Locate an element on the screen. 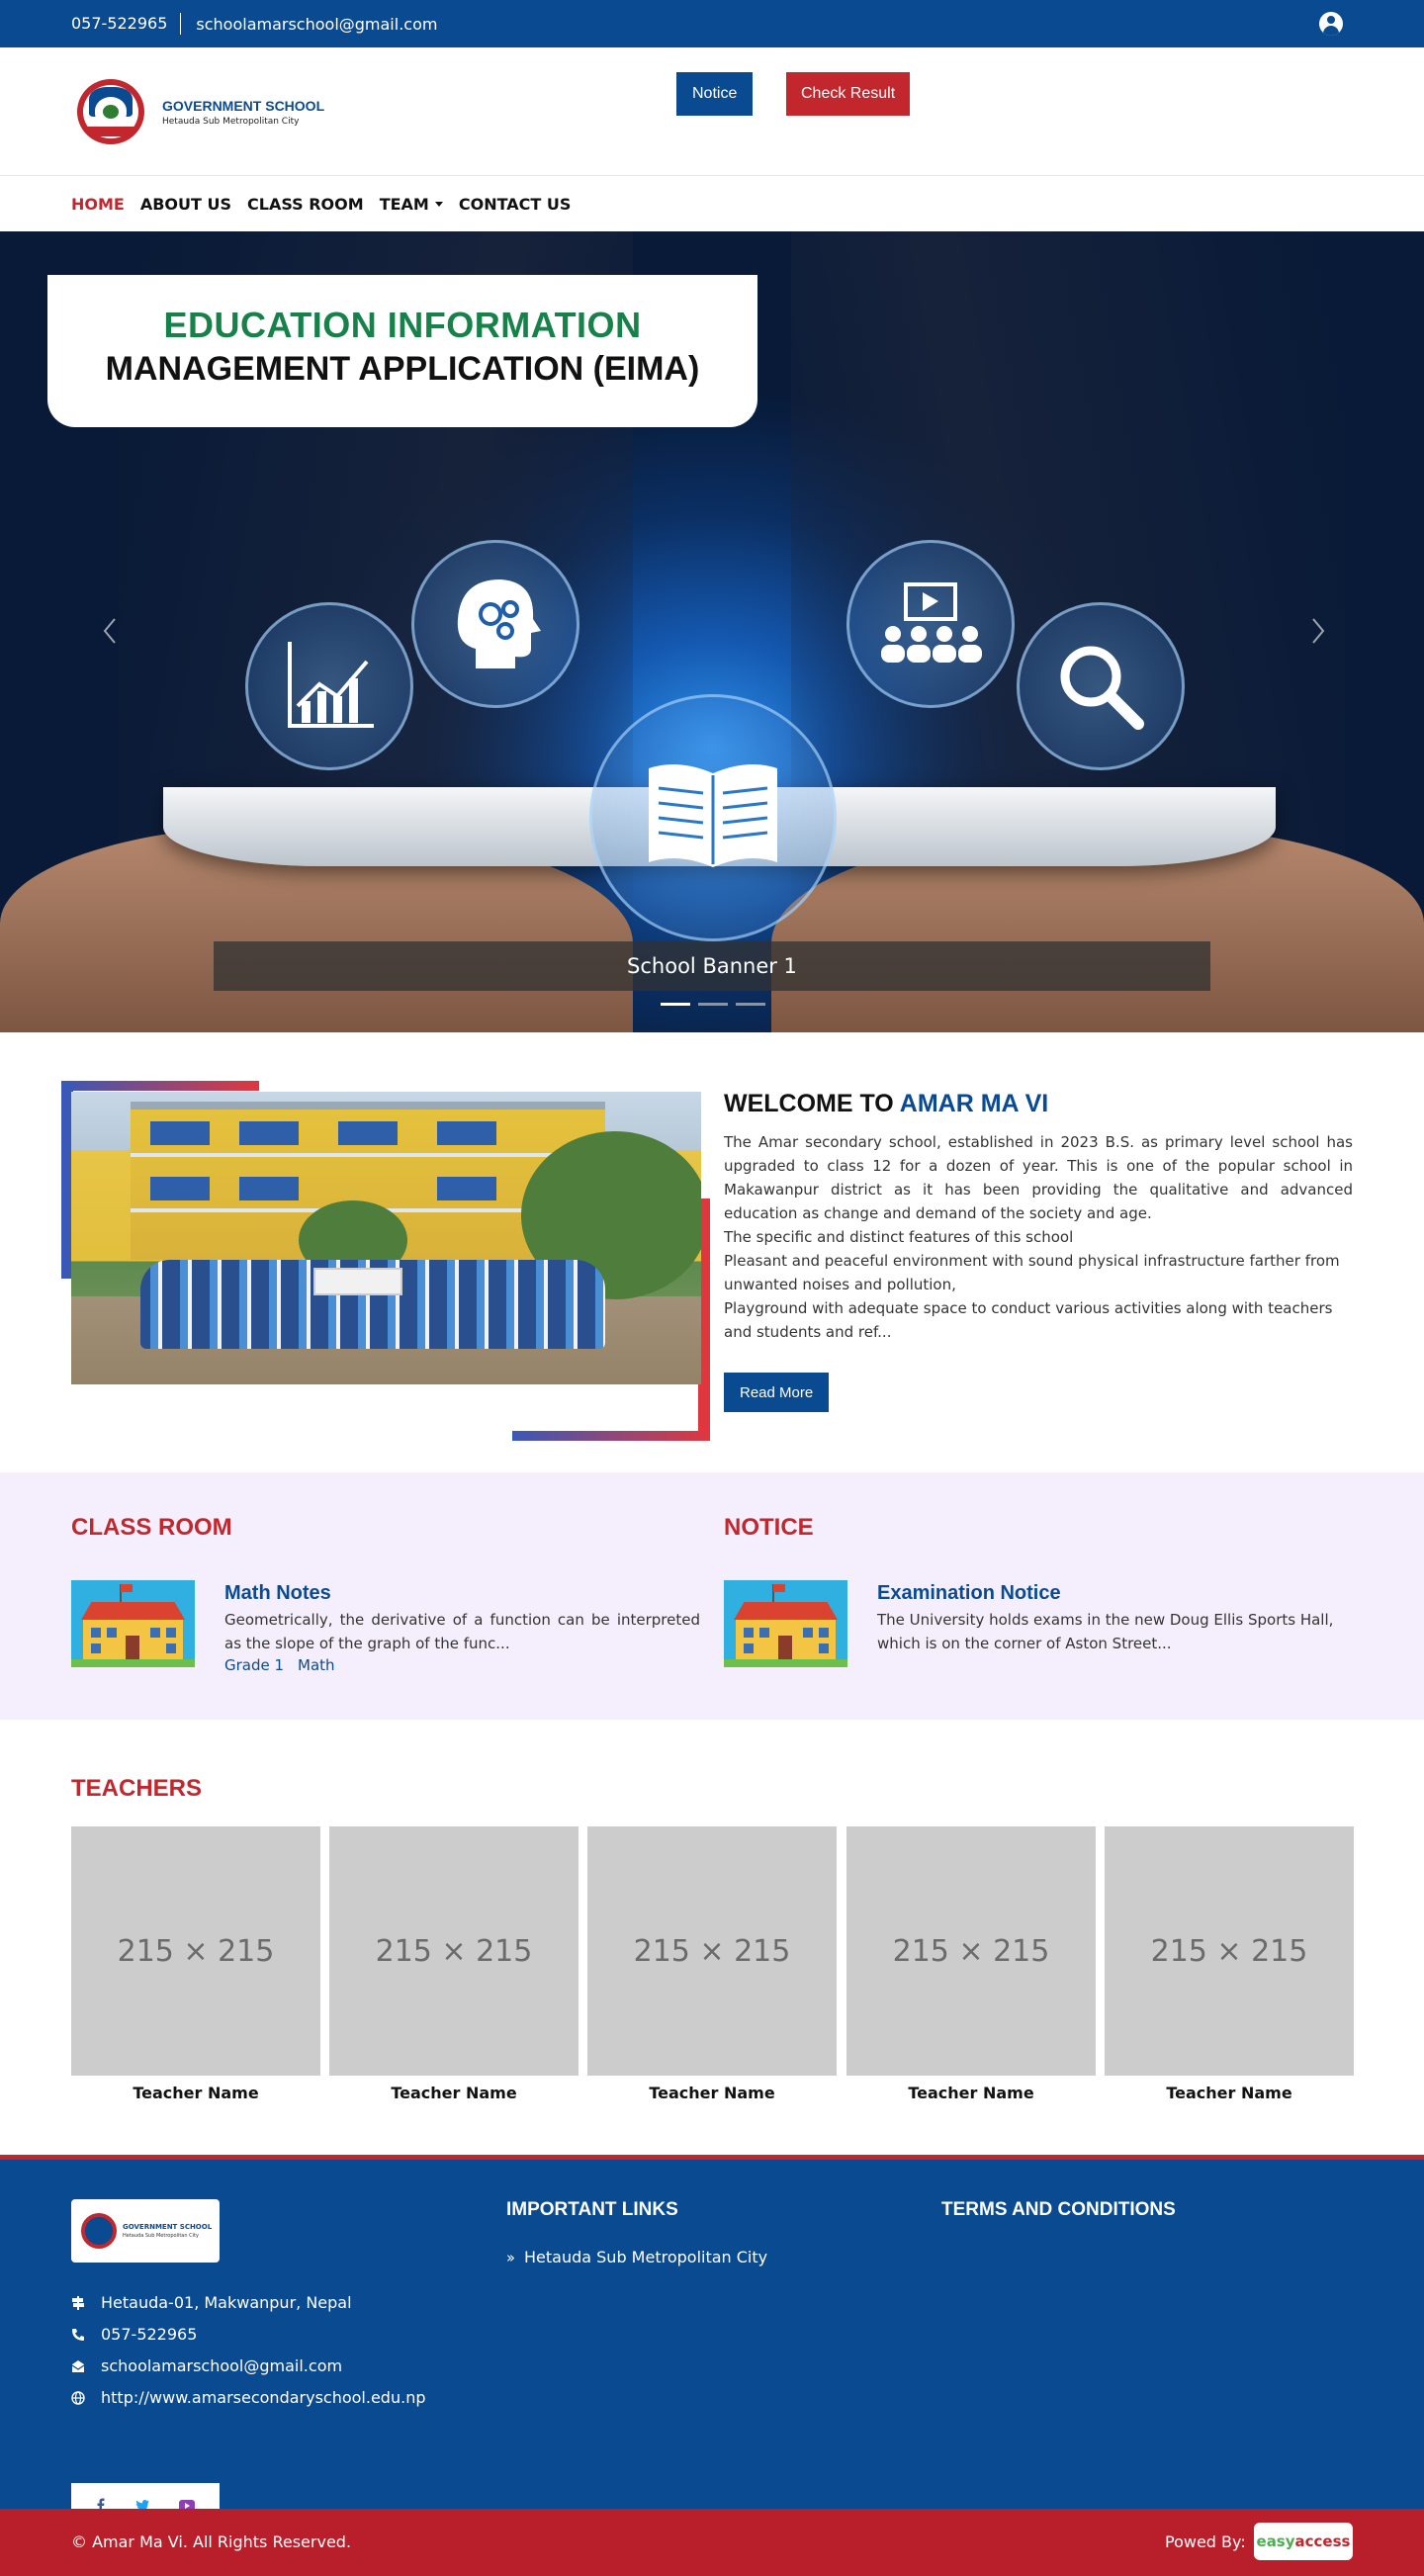  footer-address-text: Hetauda-01, Makwanpur, Nepal is located at coordinates (226, 2302).